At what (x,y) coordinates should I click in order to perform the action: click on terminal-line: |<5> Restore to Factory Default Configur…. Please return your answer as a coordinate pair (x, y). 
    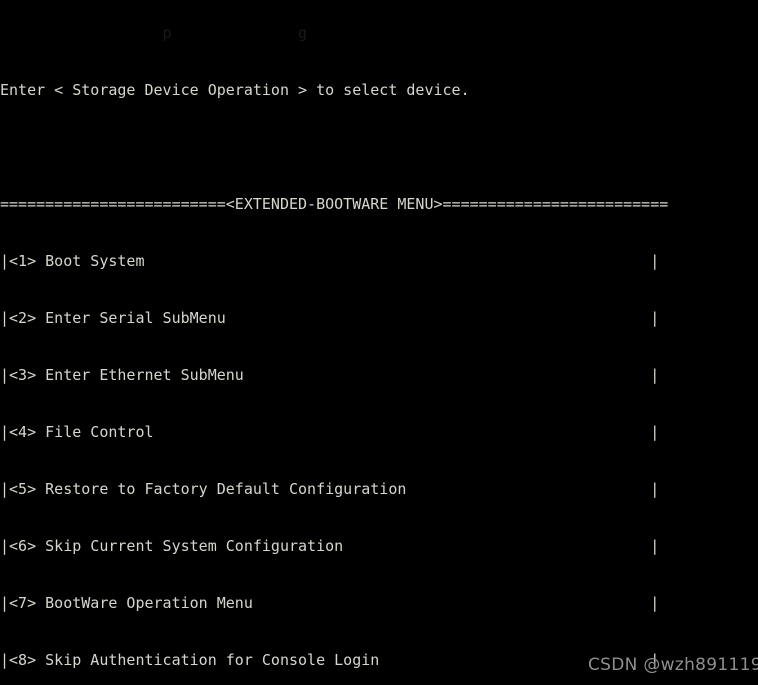
    Looking at the image, I should click on (330, 489).